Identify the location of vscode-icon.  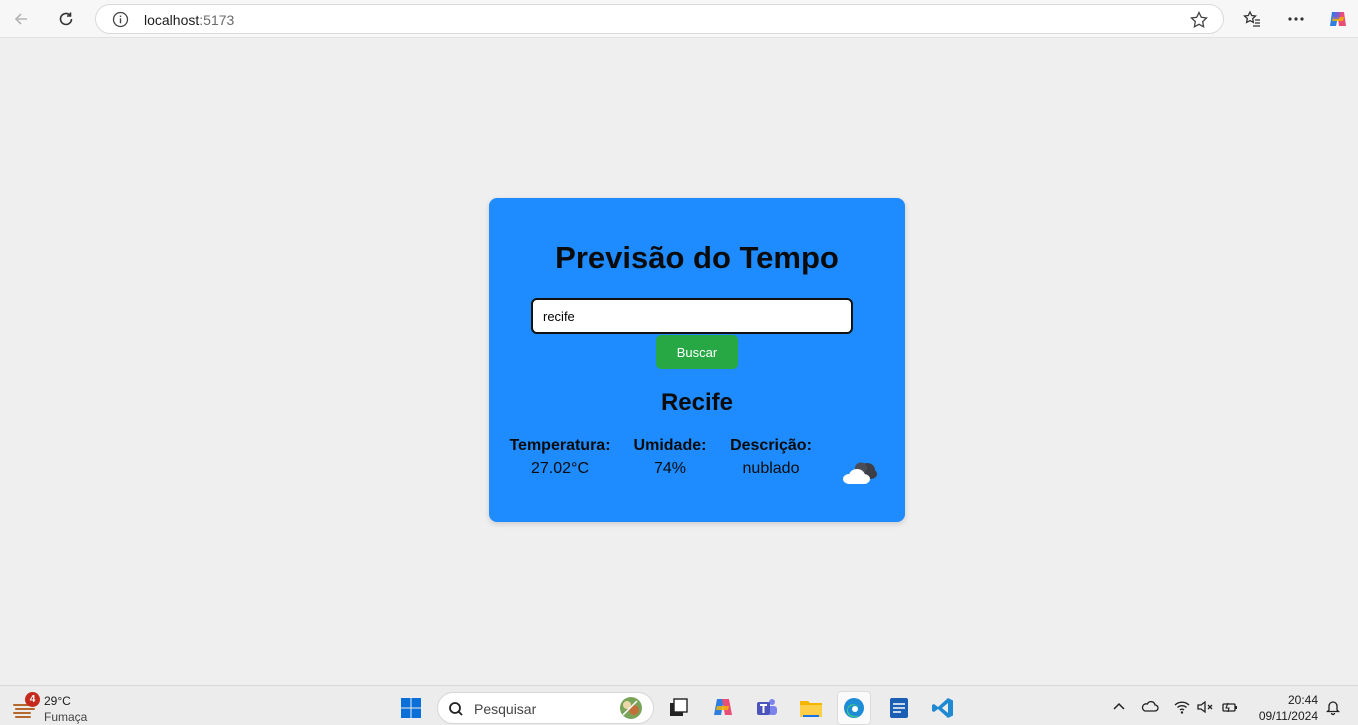
(942, 708).